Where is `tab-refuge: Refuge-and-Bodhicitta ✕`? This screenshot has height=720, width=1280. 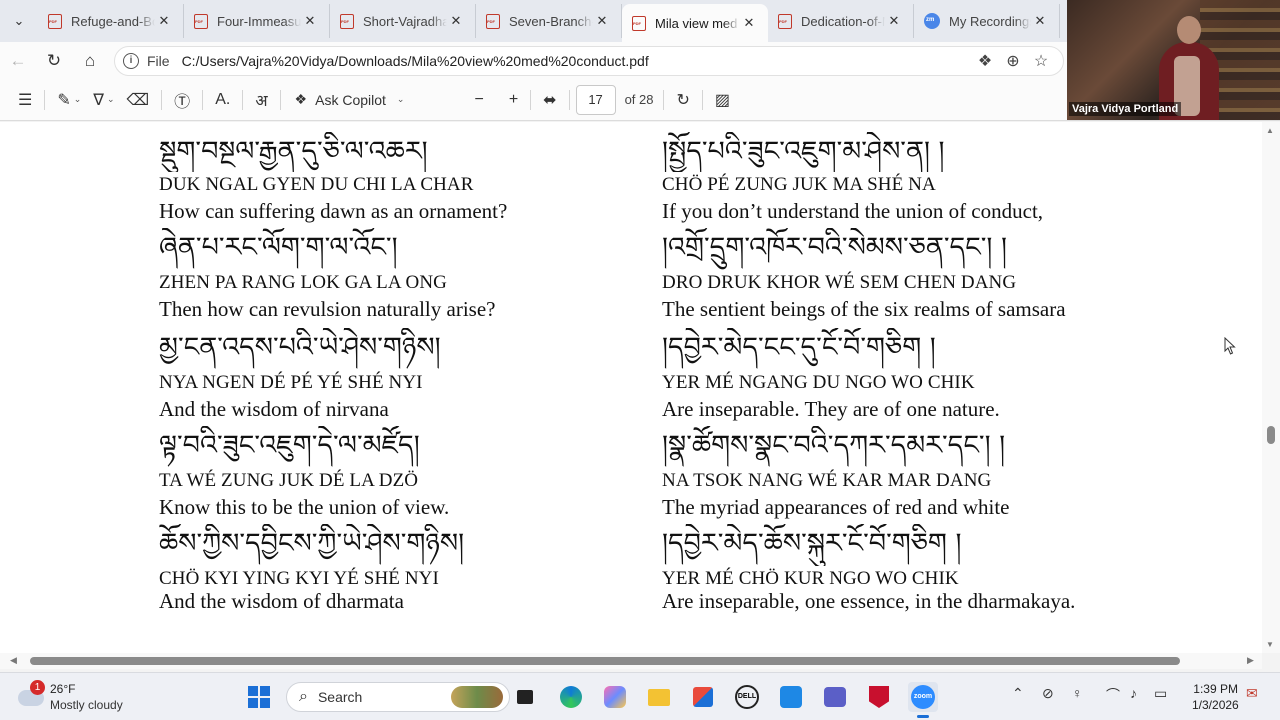
tab-refuge: Refuge-and-Bodhicitta ✕ is located at coordinates (111, 21).